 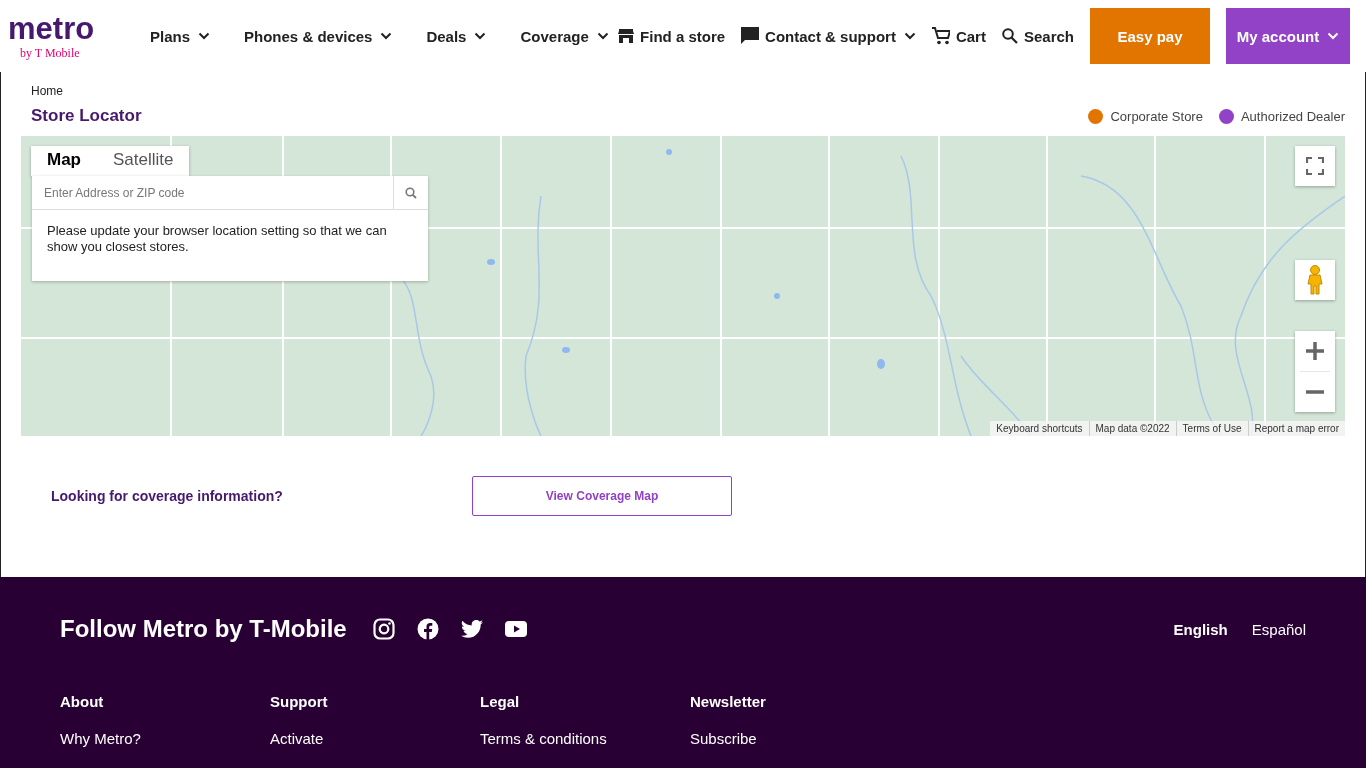 What do you see at coordinates (688, 91) in the screenshot?
I see `breadcrumb-link: Home` at bounding box center [688, 91].